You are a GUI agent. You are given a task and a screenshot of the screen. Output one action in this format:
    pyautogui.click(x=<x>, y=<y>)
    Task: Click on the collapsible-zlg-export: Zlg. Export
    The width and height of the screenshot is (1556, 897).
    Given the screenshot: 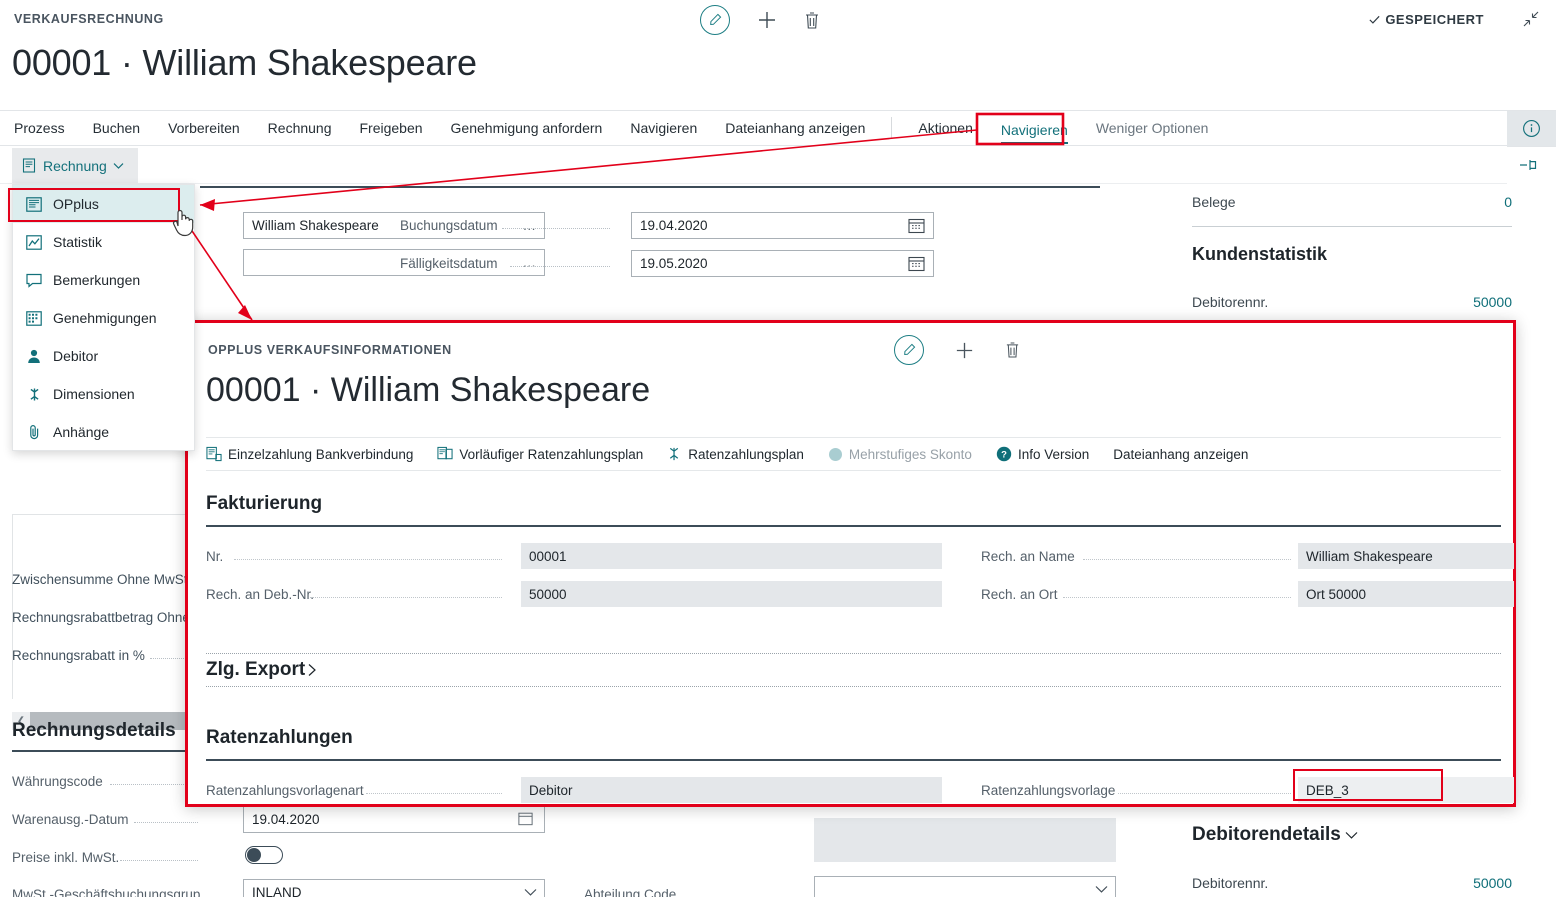 What is the action you would take?
    pyautogui.click(x=853, y=670)
    